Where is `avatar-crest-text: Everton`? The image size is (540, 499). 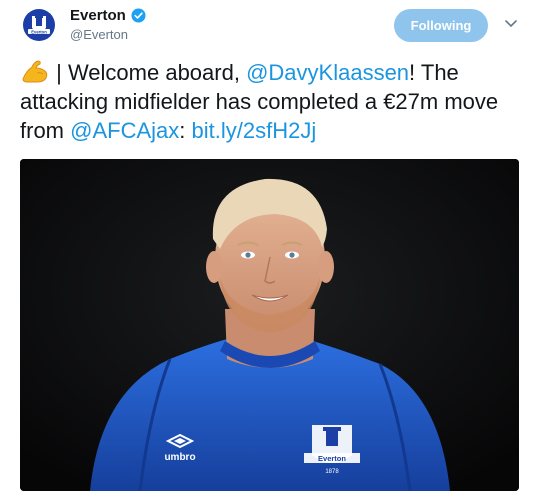 avatar-crest-text: Everton is located at coordinates (39, 31).